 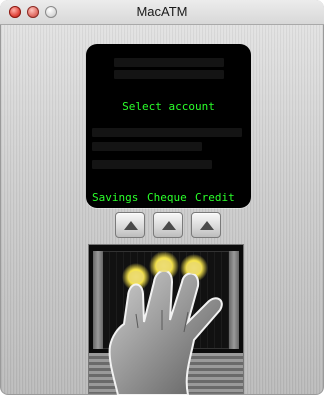 What do you see at coordinates (215, 197) in the screenshot?
I see `option-credit: Credit` at bounding box center [215, 197].